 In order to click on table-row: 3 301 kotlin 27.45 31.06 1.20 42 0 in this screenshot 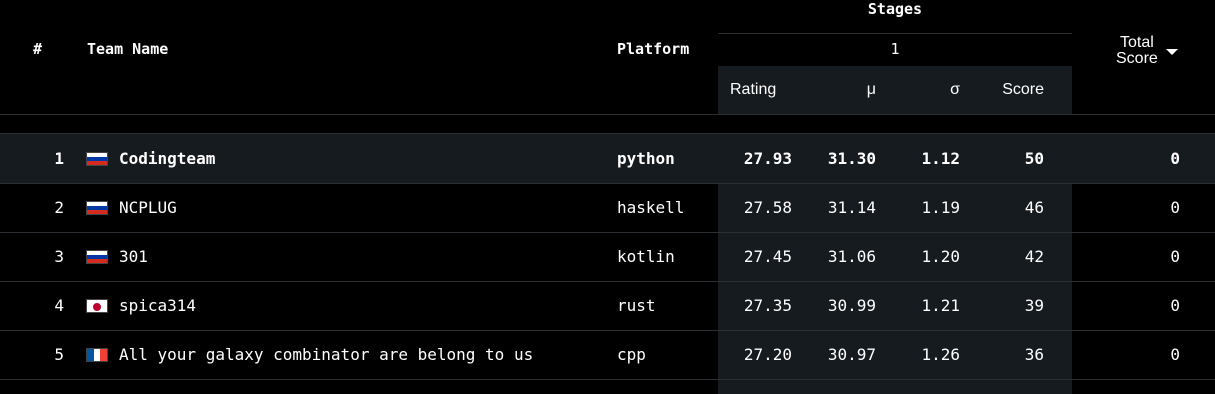, I will do `click(607, 257)`.